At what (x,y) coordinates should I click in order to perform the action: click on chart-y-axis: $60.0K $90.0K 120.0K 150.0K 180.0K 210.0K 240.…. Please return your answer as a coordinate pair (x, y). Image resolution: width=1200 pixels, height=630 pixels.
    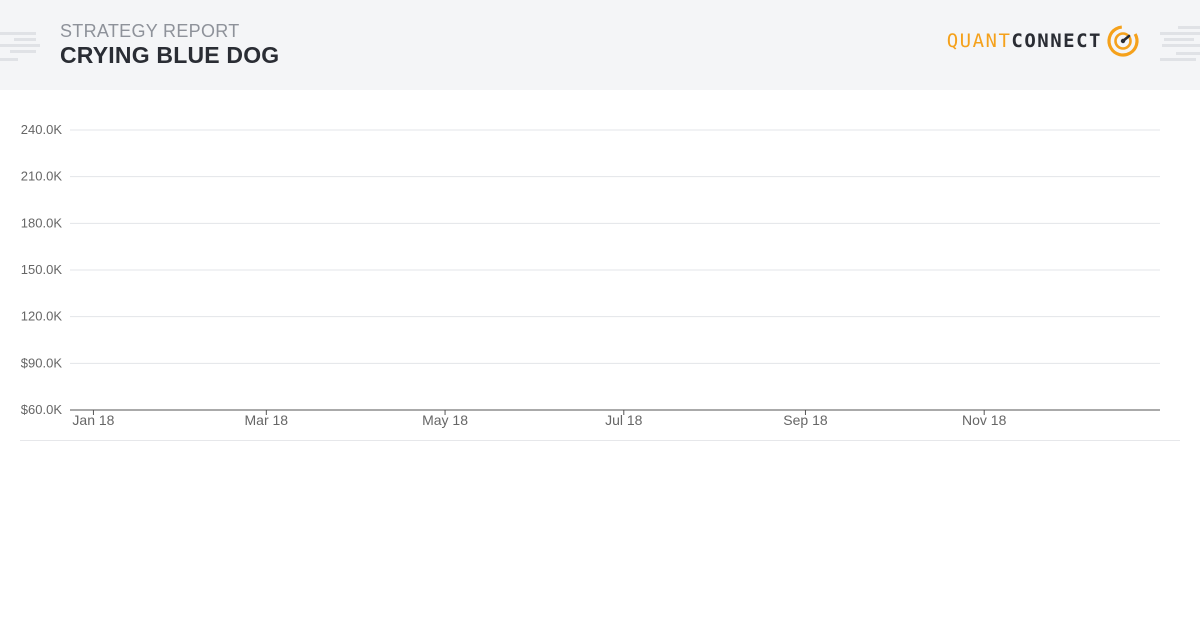
    Looking at the image, I should click on (42, 269).